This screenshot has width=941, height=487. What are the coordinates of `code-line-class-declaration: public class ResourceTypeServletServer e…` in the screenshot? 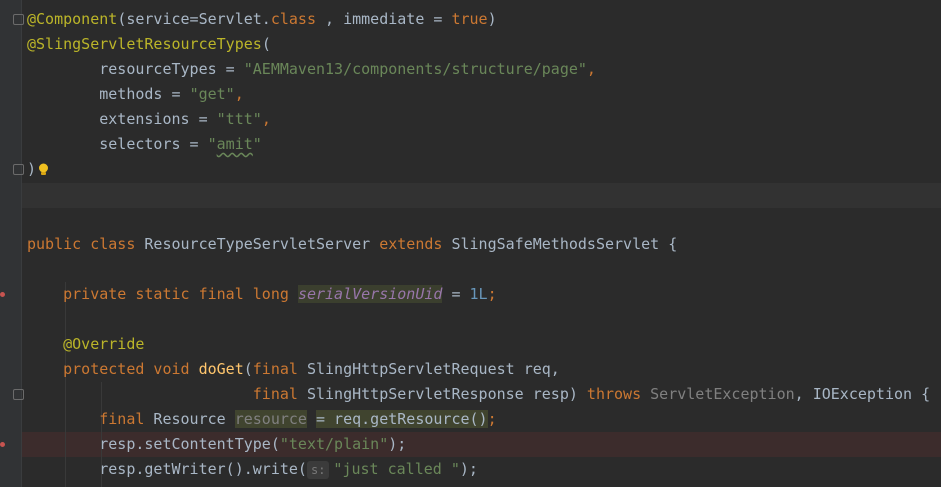 It's located at (352, 244).